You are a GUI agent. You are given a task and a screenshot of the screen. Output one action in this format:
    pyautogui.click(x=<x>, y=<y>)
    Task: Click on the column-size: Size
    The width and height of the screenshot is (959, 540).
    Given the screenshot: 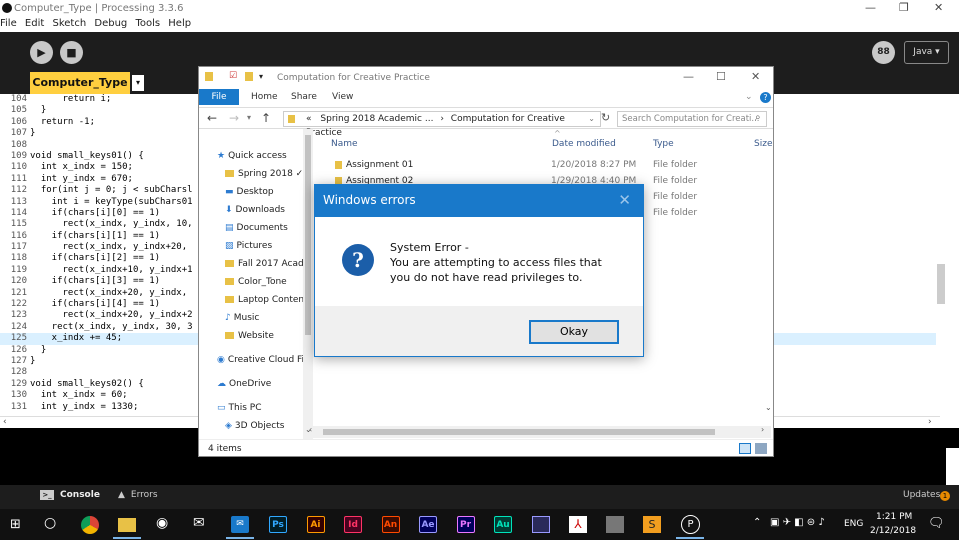 What is the action you would take?
    pyautogui.click(x=763, y=144)
    